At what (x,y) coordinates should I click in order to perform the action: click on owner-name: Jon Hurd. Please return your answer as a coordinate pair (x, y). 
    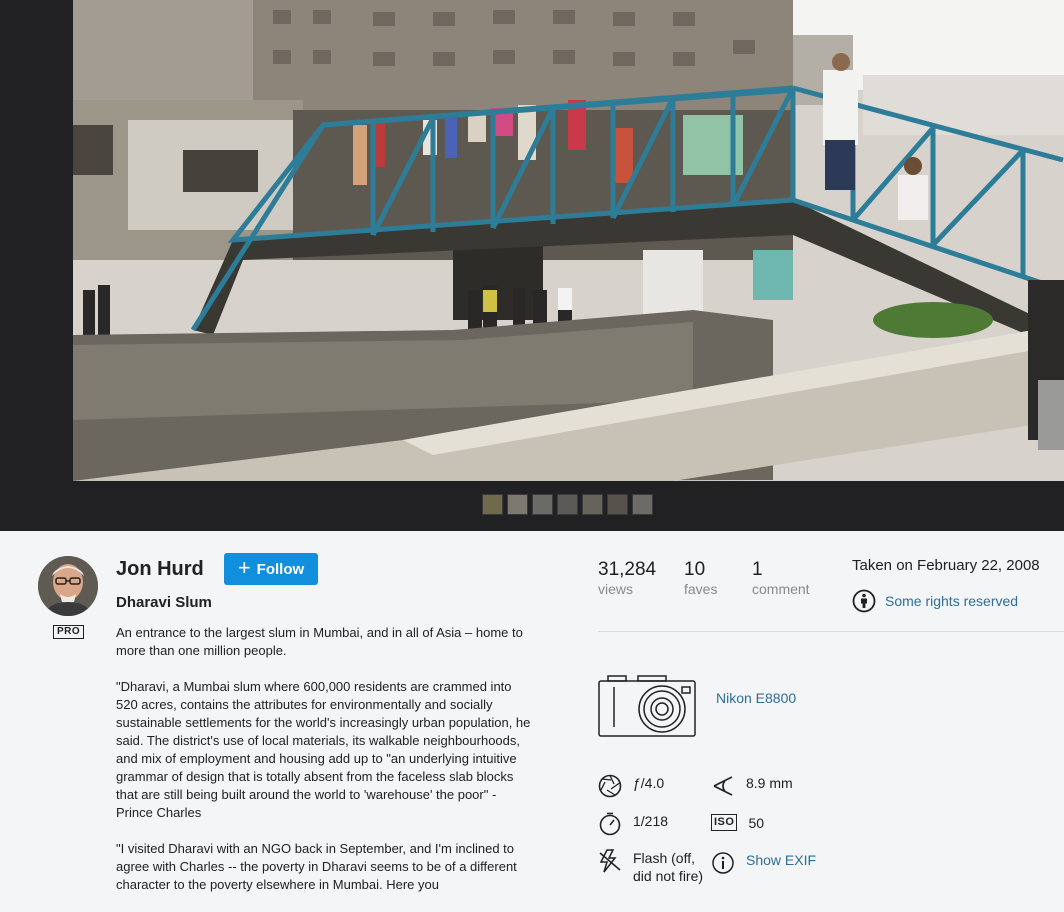
    Looking at the image, I should click on (160, 569).